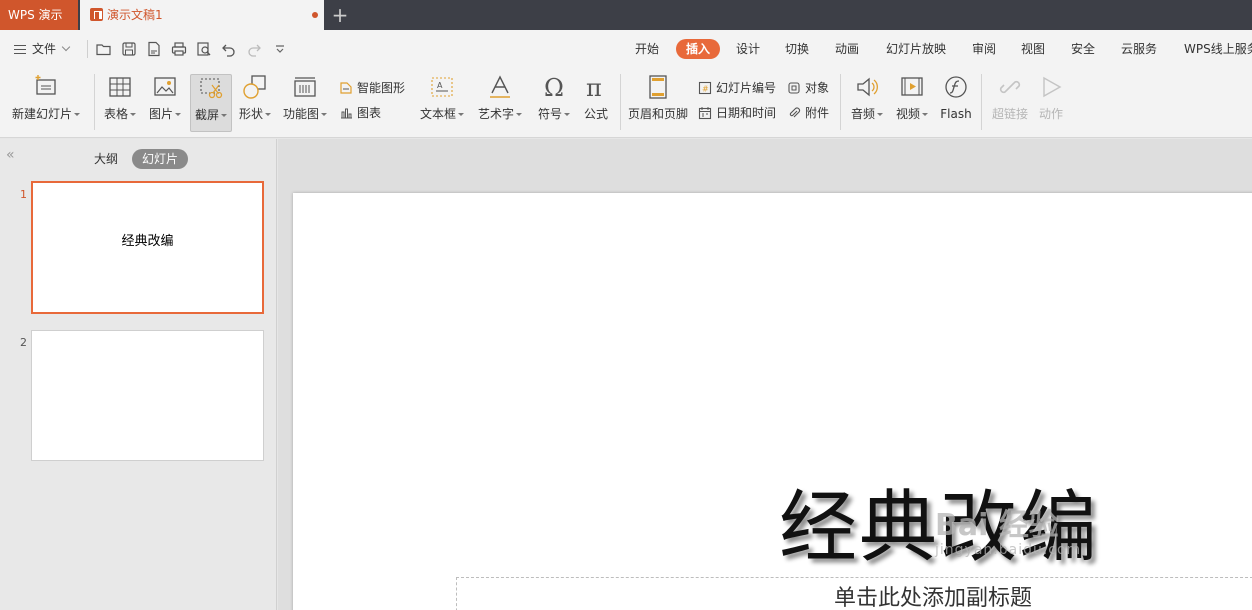  I want to click on flash-button: Flash, so click(956, 103).